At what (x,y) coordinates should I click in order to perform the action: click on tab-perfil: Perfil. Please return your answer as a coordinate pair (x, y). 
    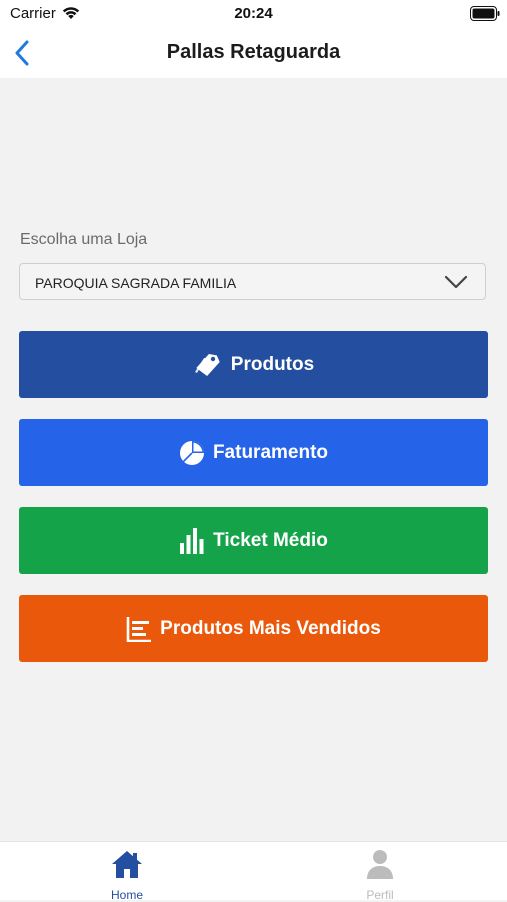
    Looking at the image, I should click on (380, 874).